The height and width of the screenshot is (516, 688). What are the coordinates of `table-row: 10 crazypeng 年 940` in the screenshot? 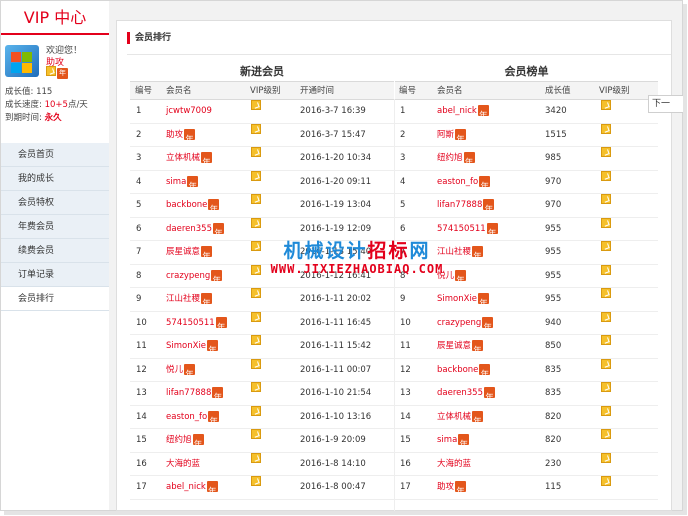 It's located at (526, 323).